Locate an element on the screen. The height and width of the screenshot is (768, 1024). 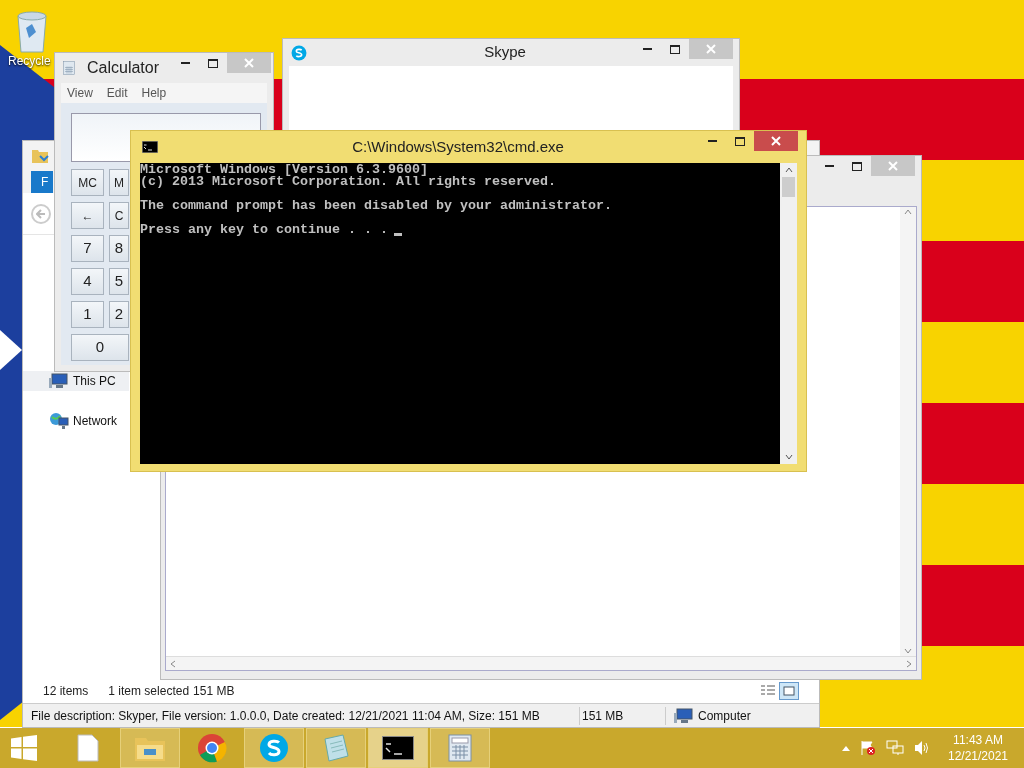
browser-icon is located at coordinates (212, 748).